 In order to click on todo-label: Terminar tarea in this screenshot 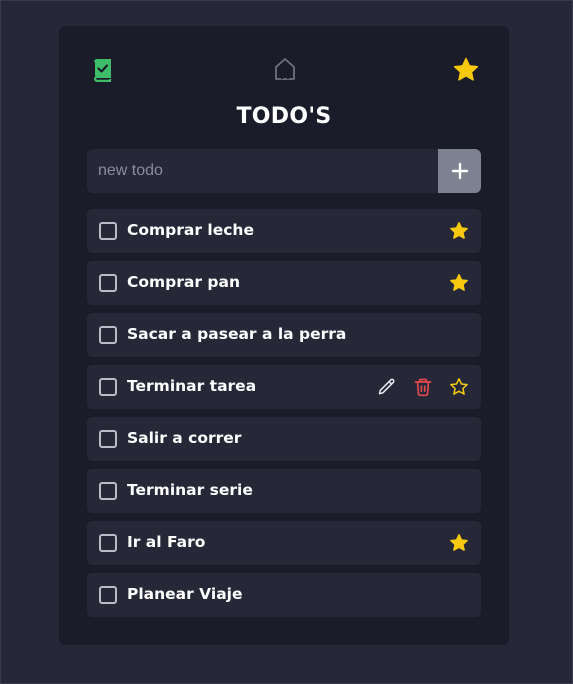, I will do `click(192, 386)`.